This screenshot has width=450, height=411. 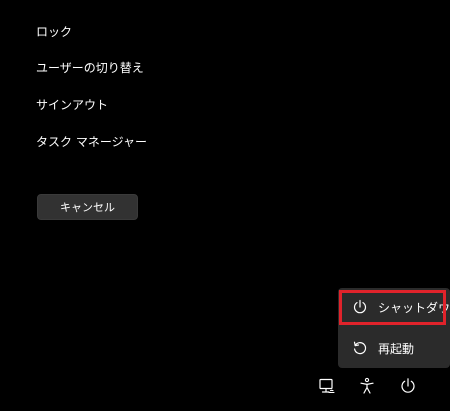 I want to click on shutdown-option: シャットダウン, so click(x=394, y=307).